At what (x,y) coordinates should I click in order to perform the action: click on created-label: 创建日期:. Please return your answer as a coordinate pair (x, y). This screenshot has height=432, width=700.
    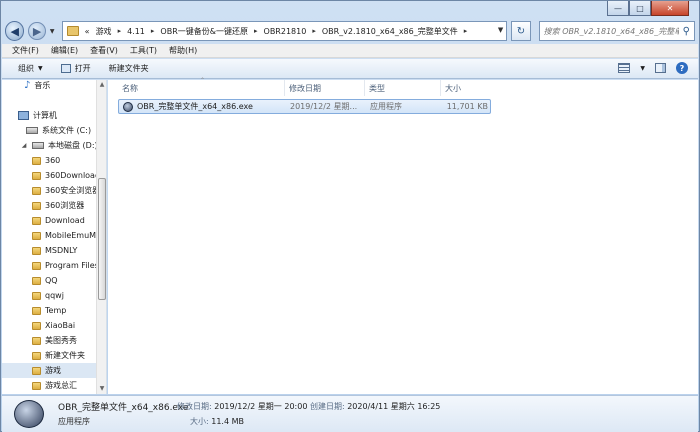
    Looking at the image, I should click on (327, 406).